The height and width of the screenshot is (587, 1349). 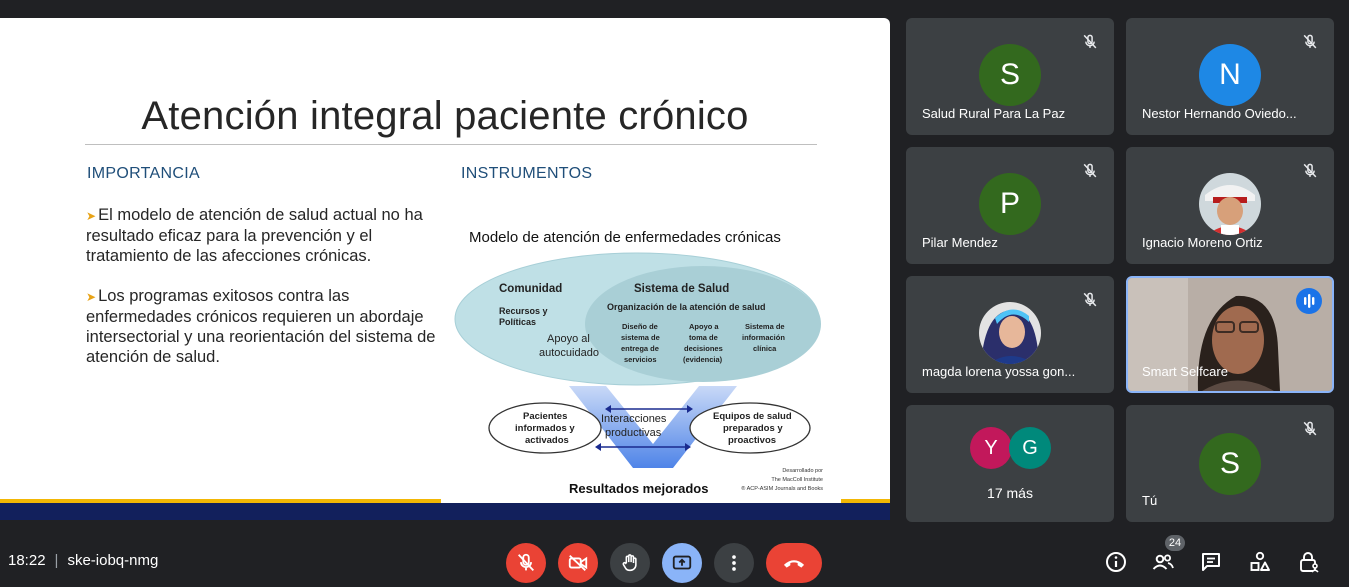 What do you see at coordinates (703, 348) in the screenshot?
I see `label-decision-3: decisiones` at bounding box center [703, 348].